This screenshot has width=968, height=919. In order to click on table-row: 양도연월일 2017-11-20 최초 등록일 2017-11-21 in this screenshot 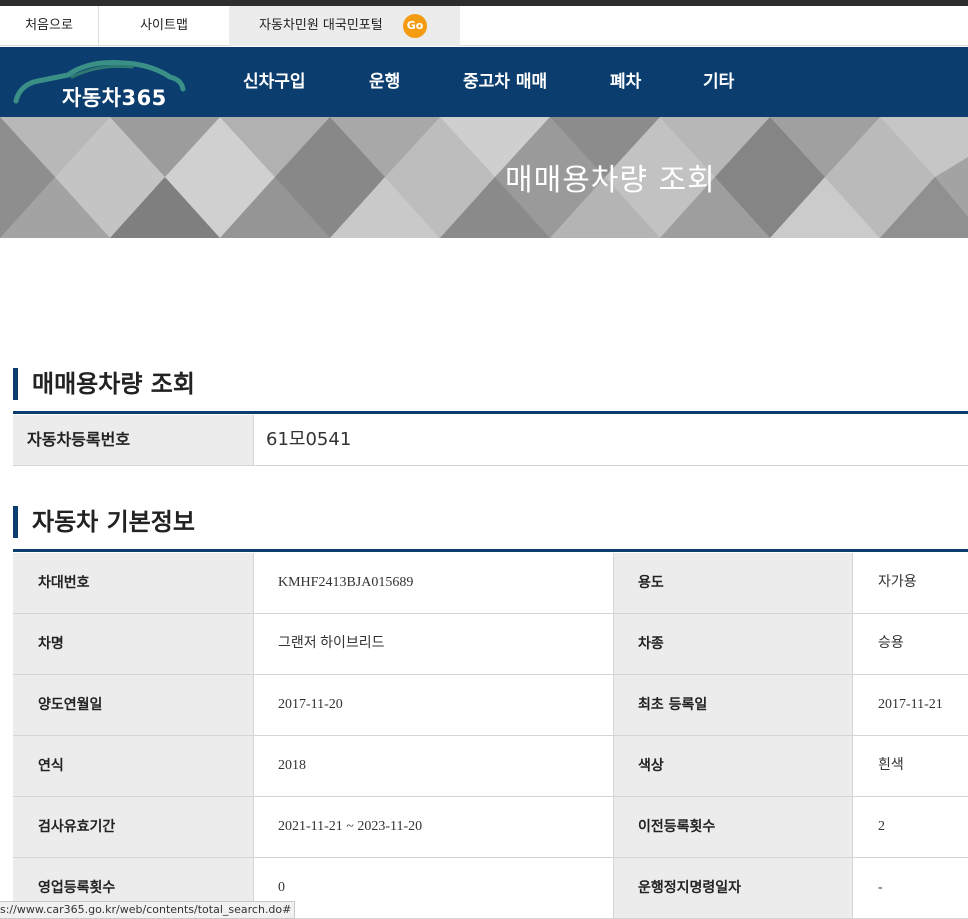, I will do `click(490, 705)`.